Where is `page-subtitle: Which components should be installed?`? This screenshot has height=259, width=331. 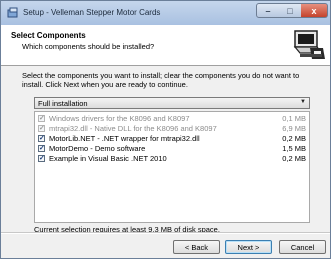 page-subtitle: Which components should be installed? is located at coordinates (88, 46).